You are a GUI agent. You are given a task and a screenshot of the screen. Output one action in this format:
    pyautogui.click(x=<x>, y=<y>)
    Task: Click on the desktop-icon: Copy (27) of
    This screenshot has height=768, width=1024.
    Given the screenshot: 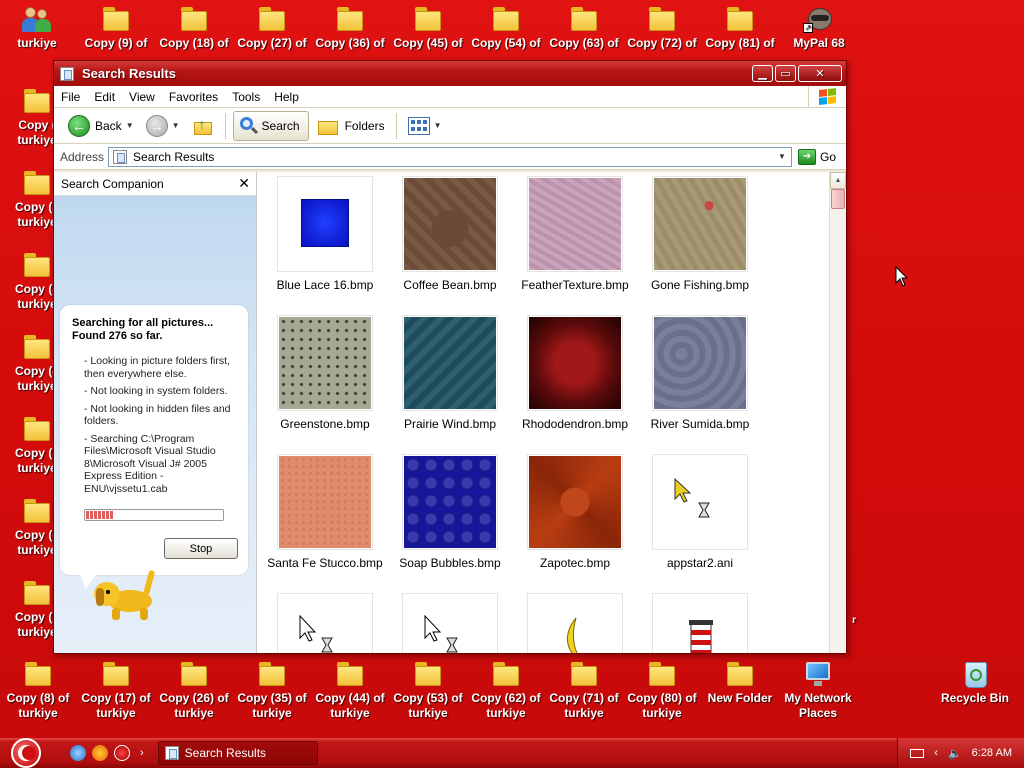 What is the action you would take?
    pyautogui.click(x=272, y=28)
    